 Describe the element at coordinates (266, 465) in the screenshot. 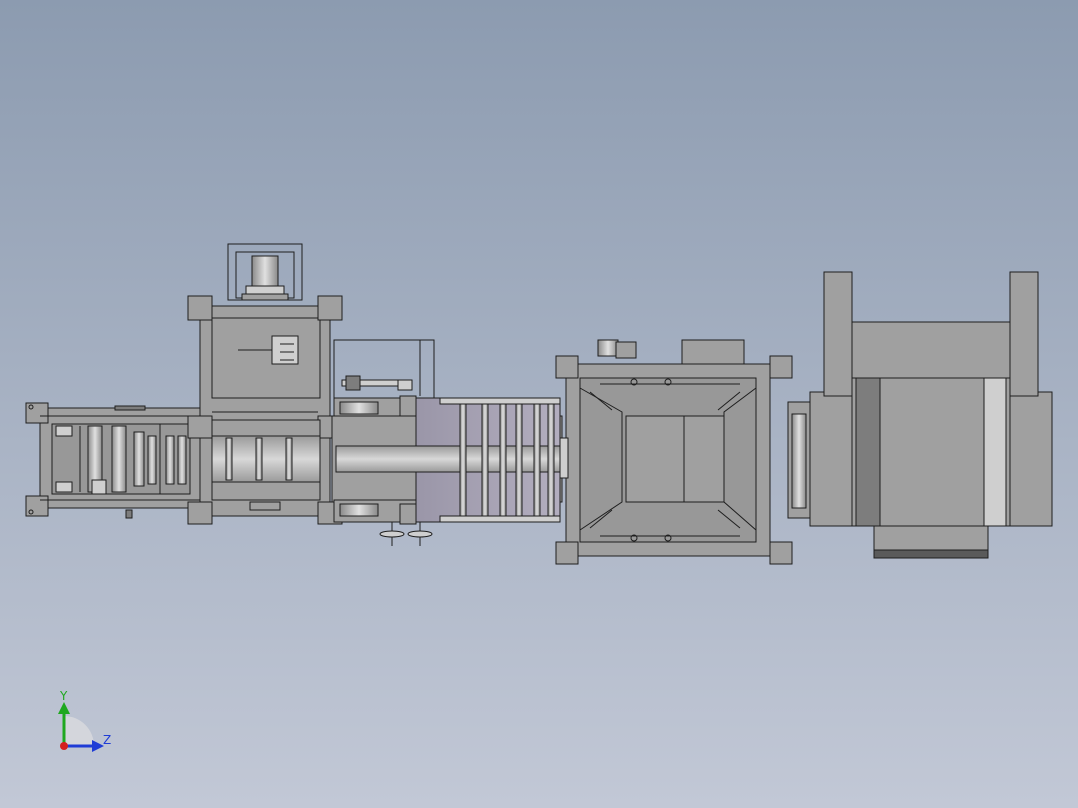

I see `press-channel` at that location.